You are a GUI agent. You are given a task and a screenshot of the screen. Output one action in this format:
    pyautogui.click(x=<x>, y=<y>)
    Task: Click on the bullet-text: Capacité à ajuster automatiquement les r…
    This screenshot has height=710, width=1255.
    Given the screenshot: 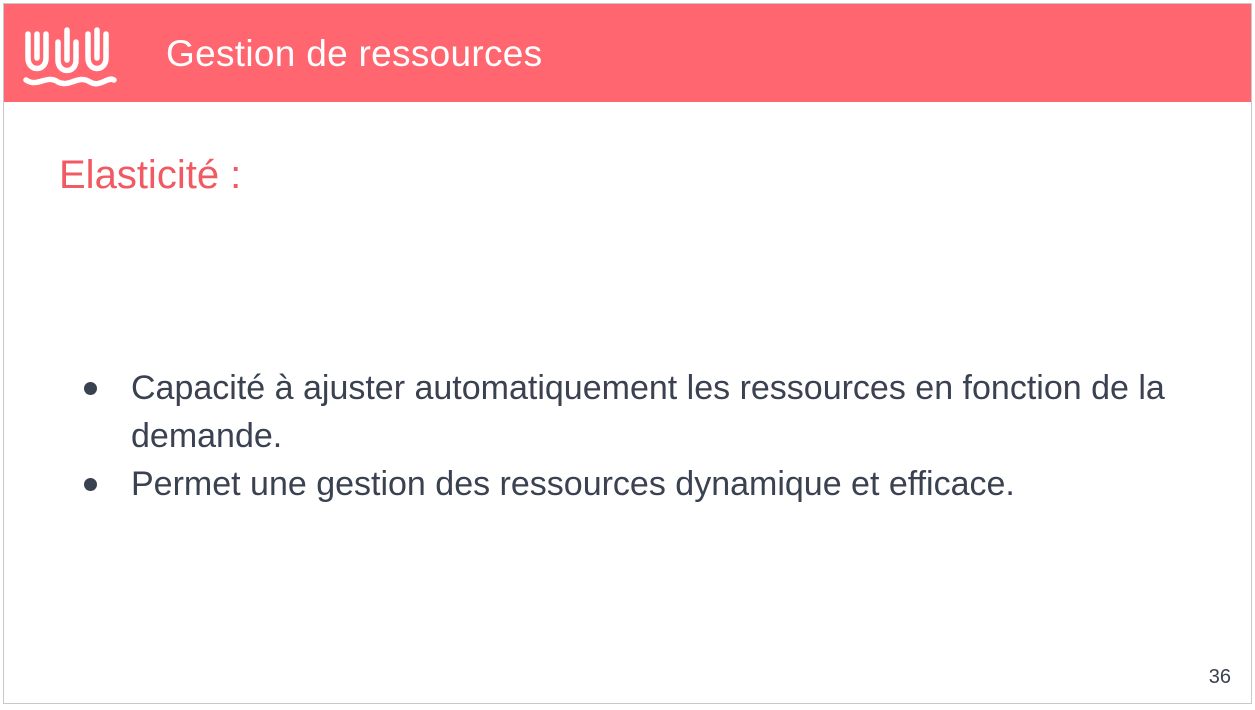 What is the action you would take?
    pyautogui.click(x=648, y=412)
    